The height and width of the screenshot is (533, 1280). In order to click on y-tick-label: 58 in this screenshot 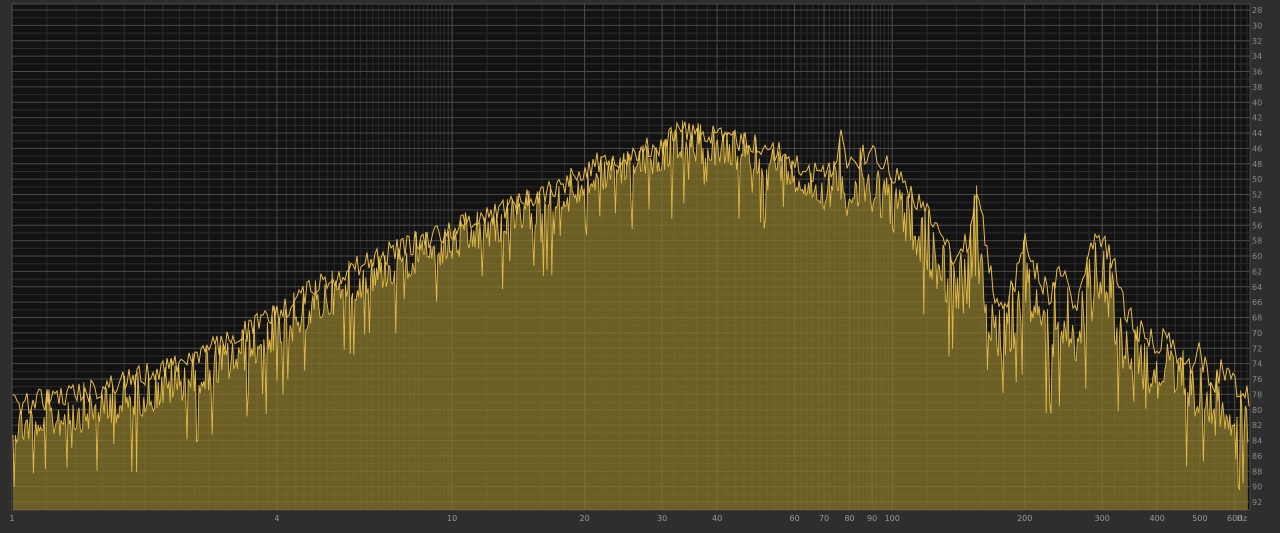, I will do `click(1257, 241)`.